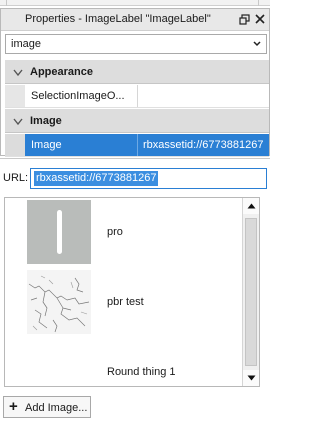 Image resolution: width=320 pixels, height=425 pixels. Describe the element at coordinates (61, 72) in the screenshot. I see `category-label: Appearance` at that location.